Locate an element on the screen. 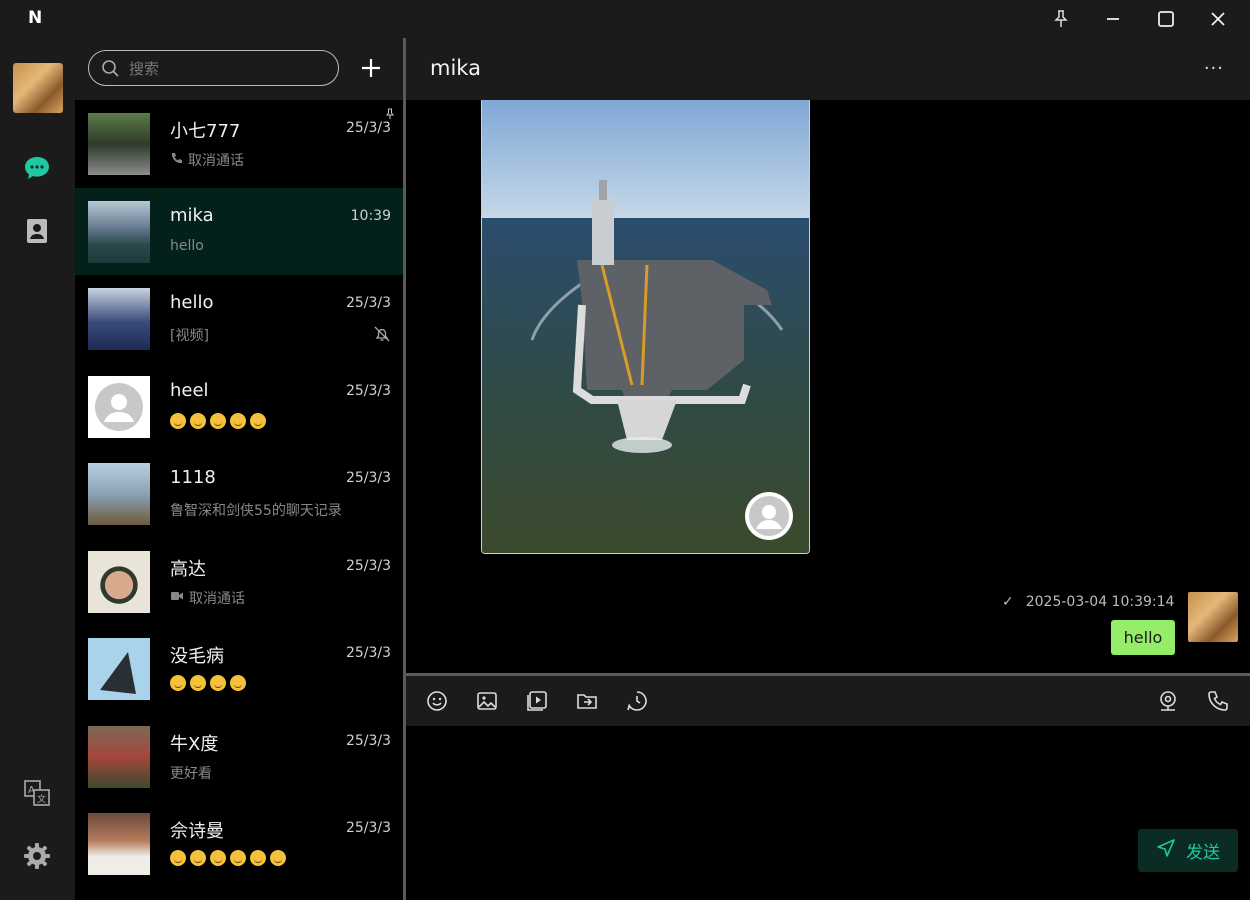  message-input-area: 发送 is located at coordinates (828, 813).